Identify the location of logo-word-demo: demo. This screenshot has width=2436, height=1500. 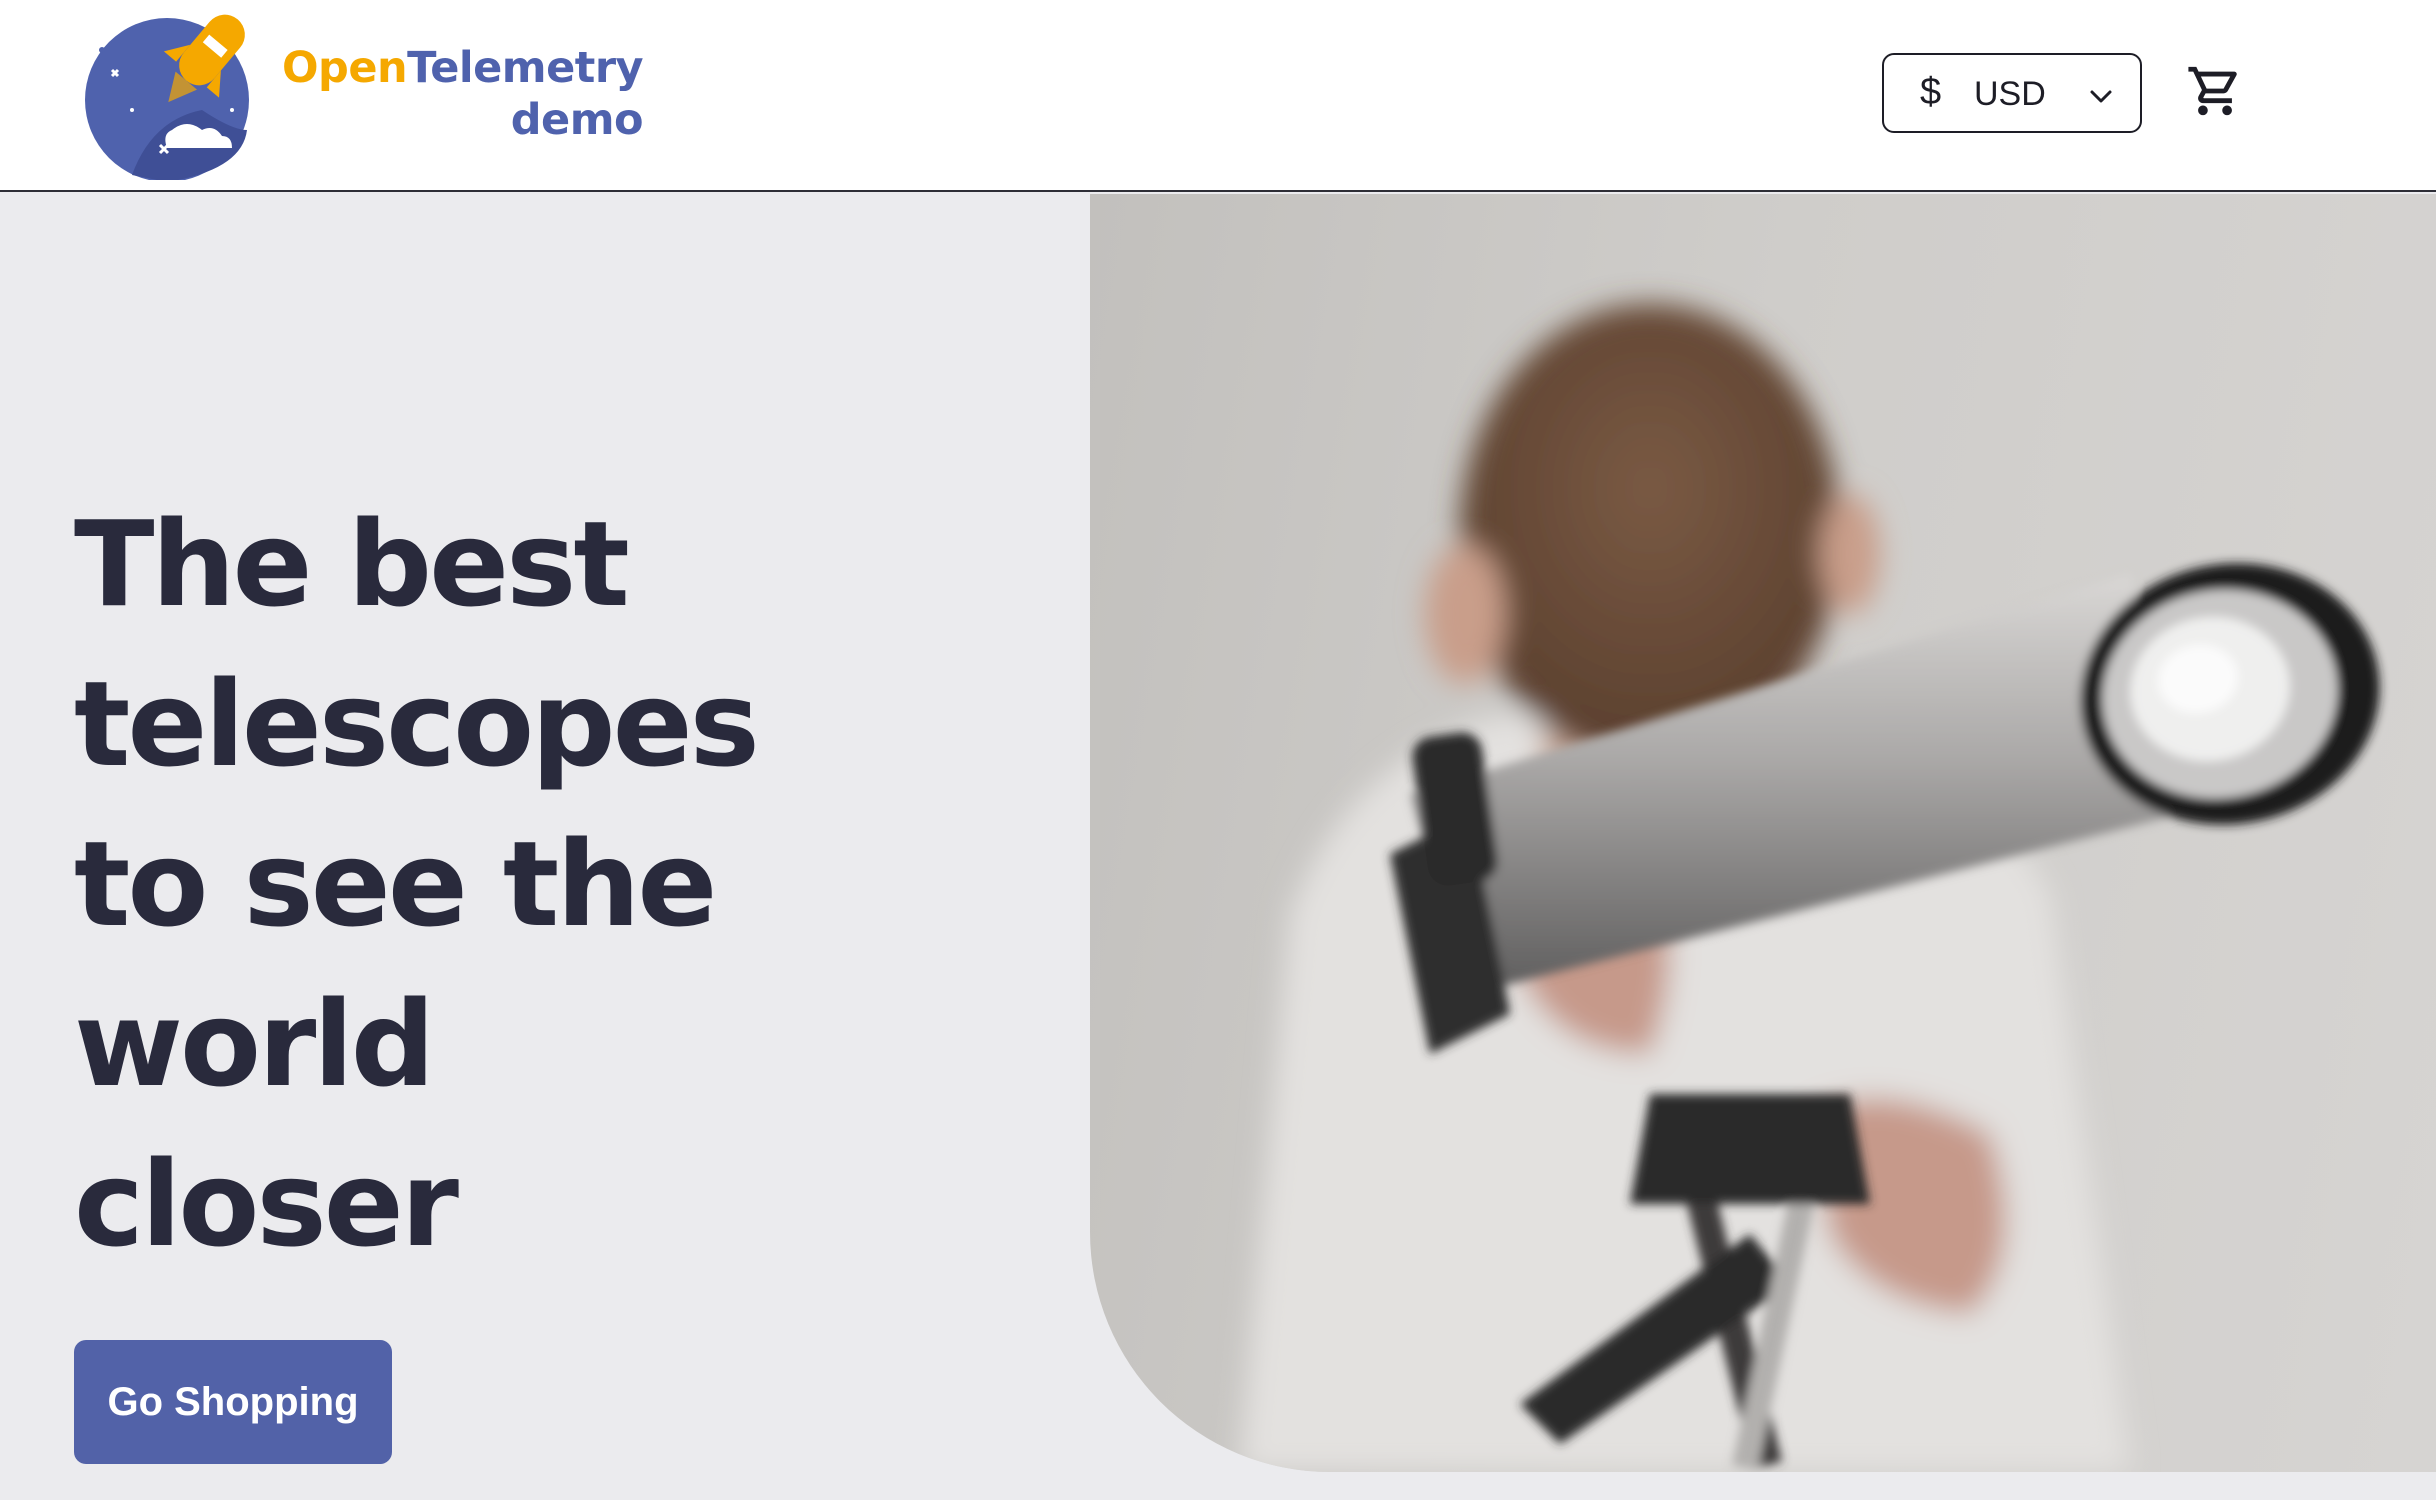
(577, 120).